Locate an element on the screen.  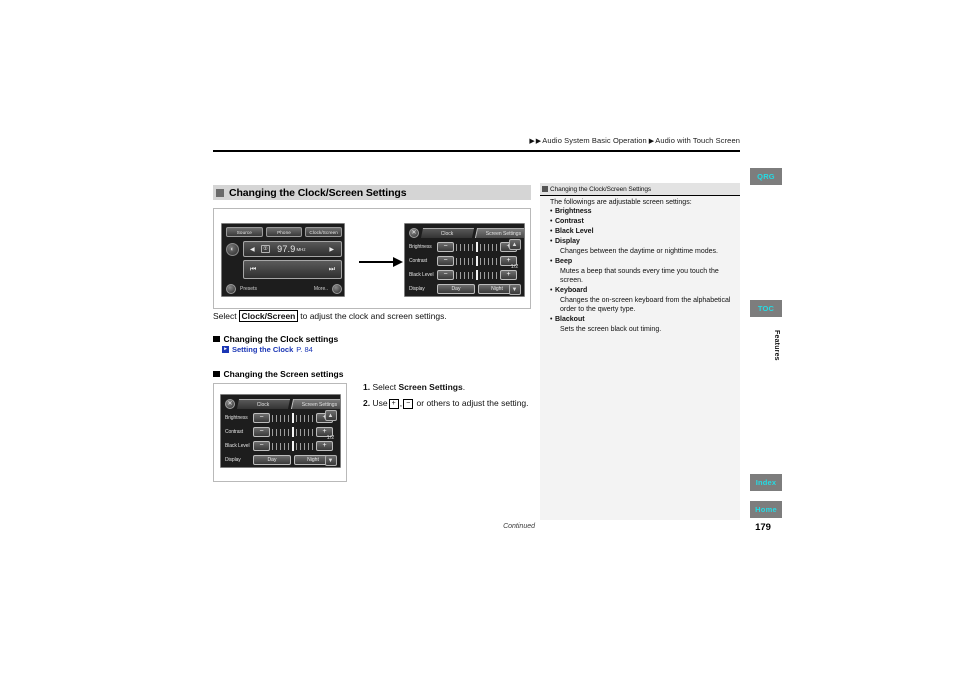
contrast-label: Contrast is located at coordinates (418, 260).